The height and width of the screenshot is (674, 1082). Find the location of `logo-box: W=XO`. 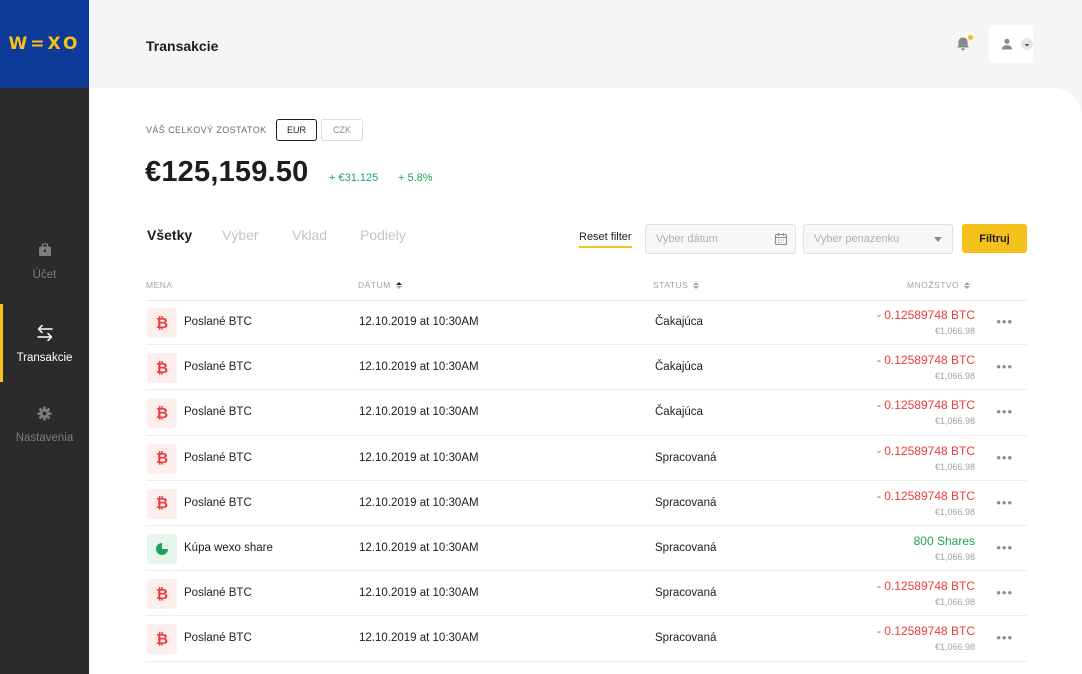

logo-box: W=XO is located at coordinates (44, 44).